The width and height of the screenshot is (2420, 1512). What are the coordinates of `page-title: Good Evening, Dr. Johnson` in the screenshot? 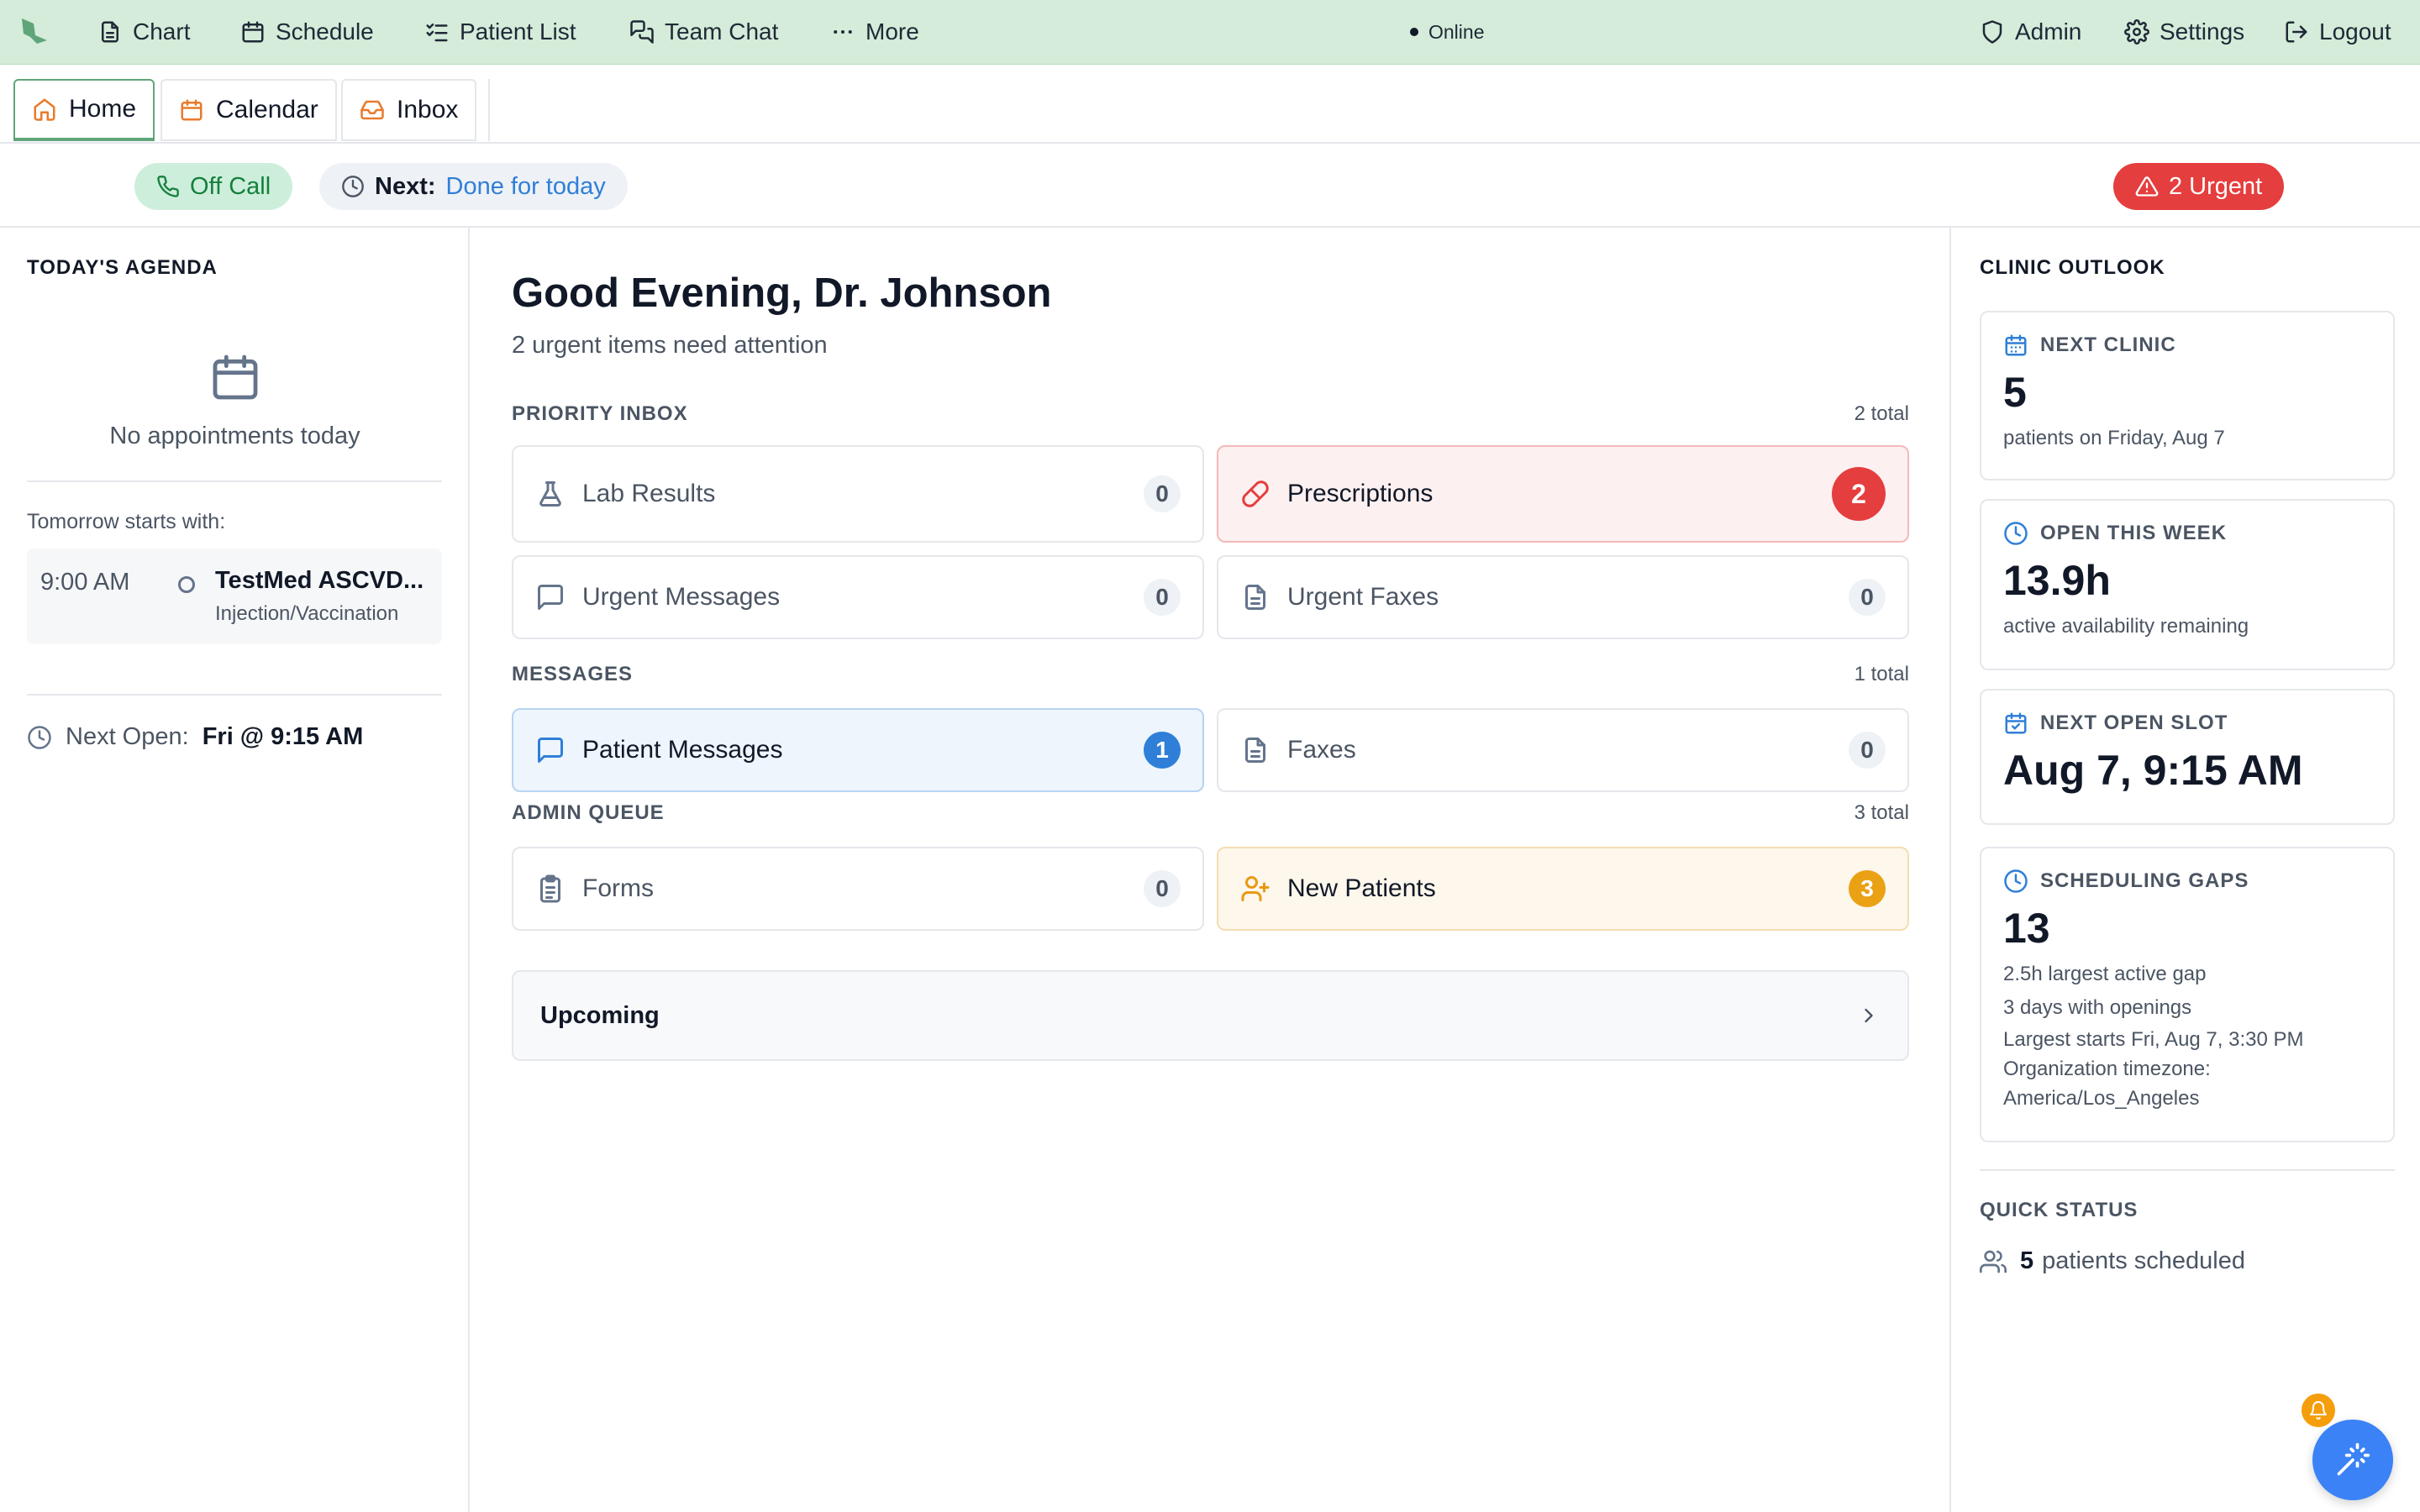 It's located at (782, 293).